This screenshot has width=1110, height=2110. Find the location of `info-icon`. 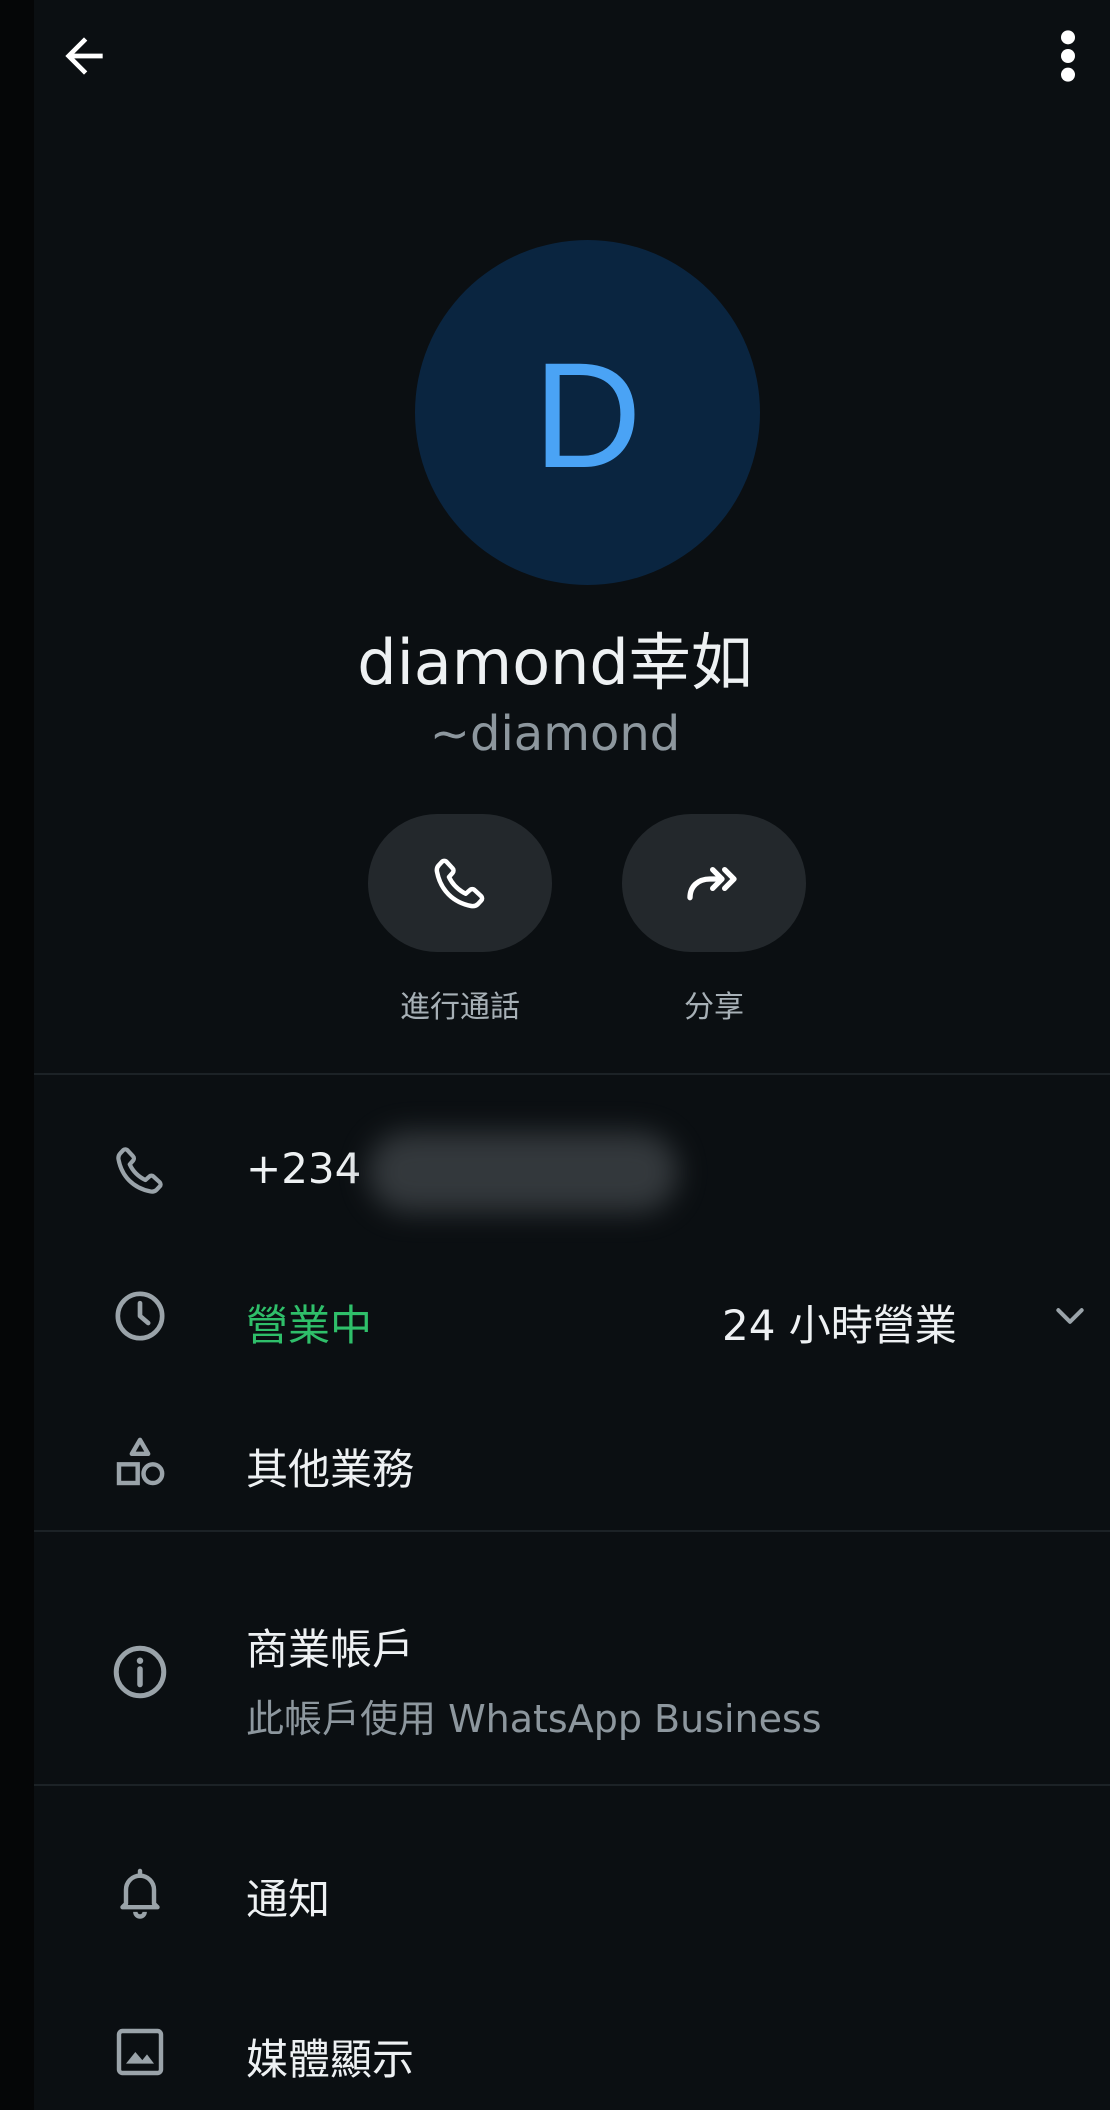

info-icon is located at coordinates (140, 1672).